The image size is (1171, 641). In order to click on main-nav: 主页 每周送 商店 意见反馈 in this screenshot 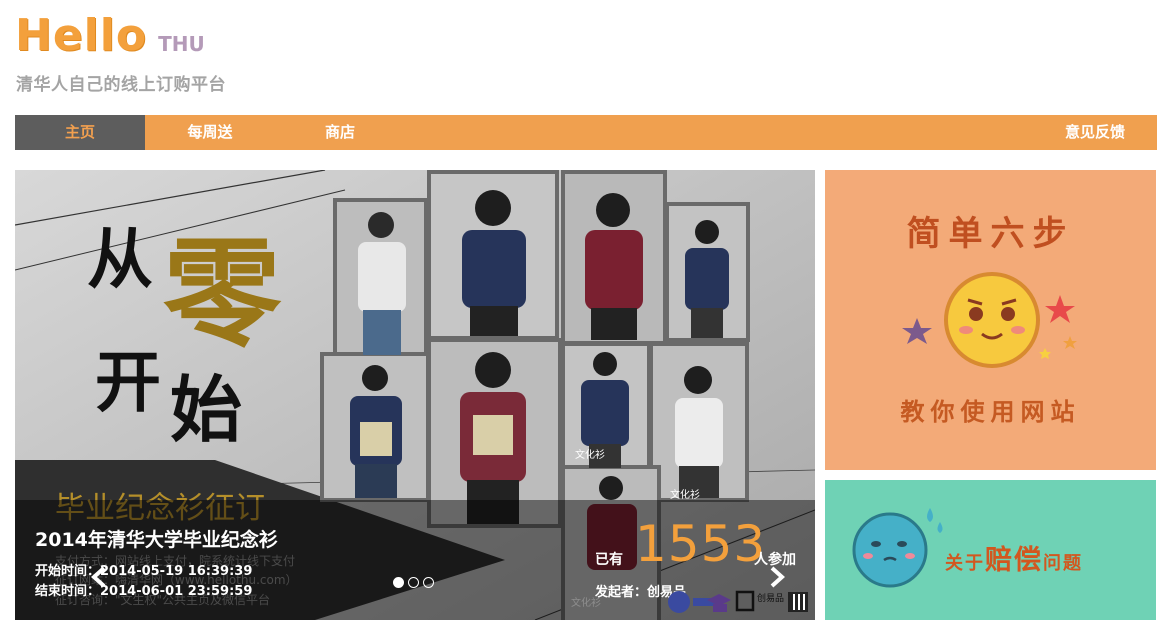, I will do `click(586, 132)`.